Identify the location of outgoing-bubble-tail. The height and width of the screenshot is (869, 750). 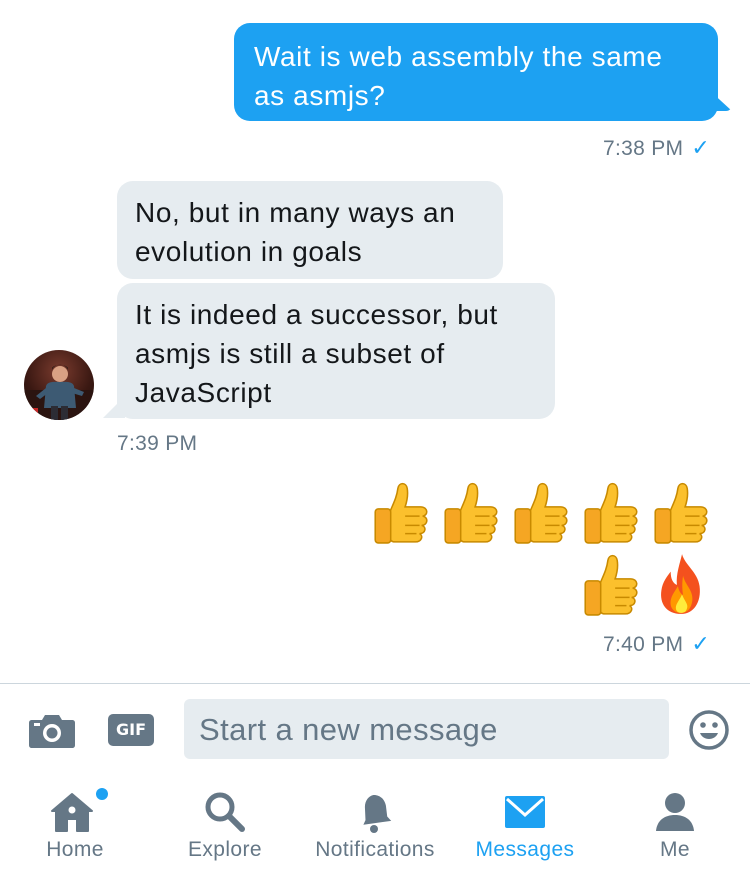
(720, 100).